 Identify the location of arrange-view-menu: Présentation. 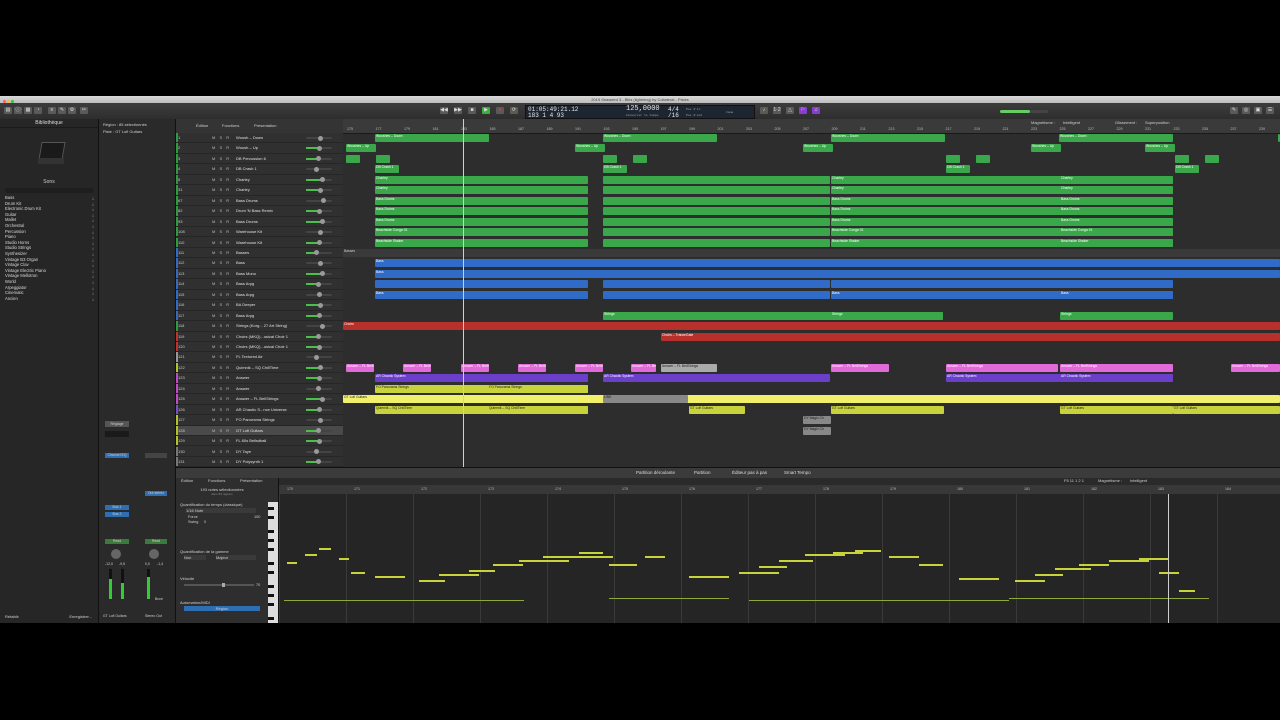
(265, 125).